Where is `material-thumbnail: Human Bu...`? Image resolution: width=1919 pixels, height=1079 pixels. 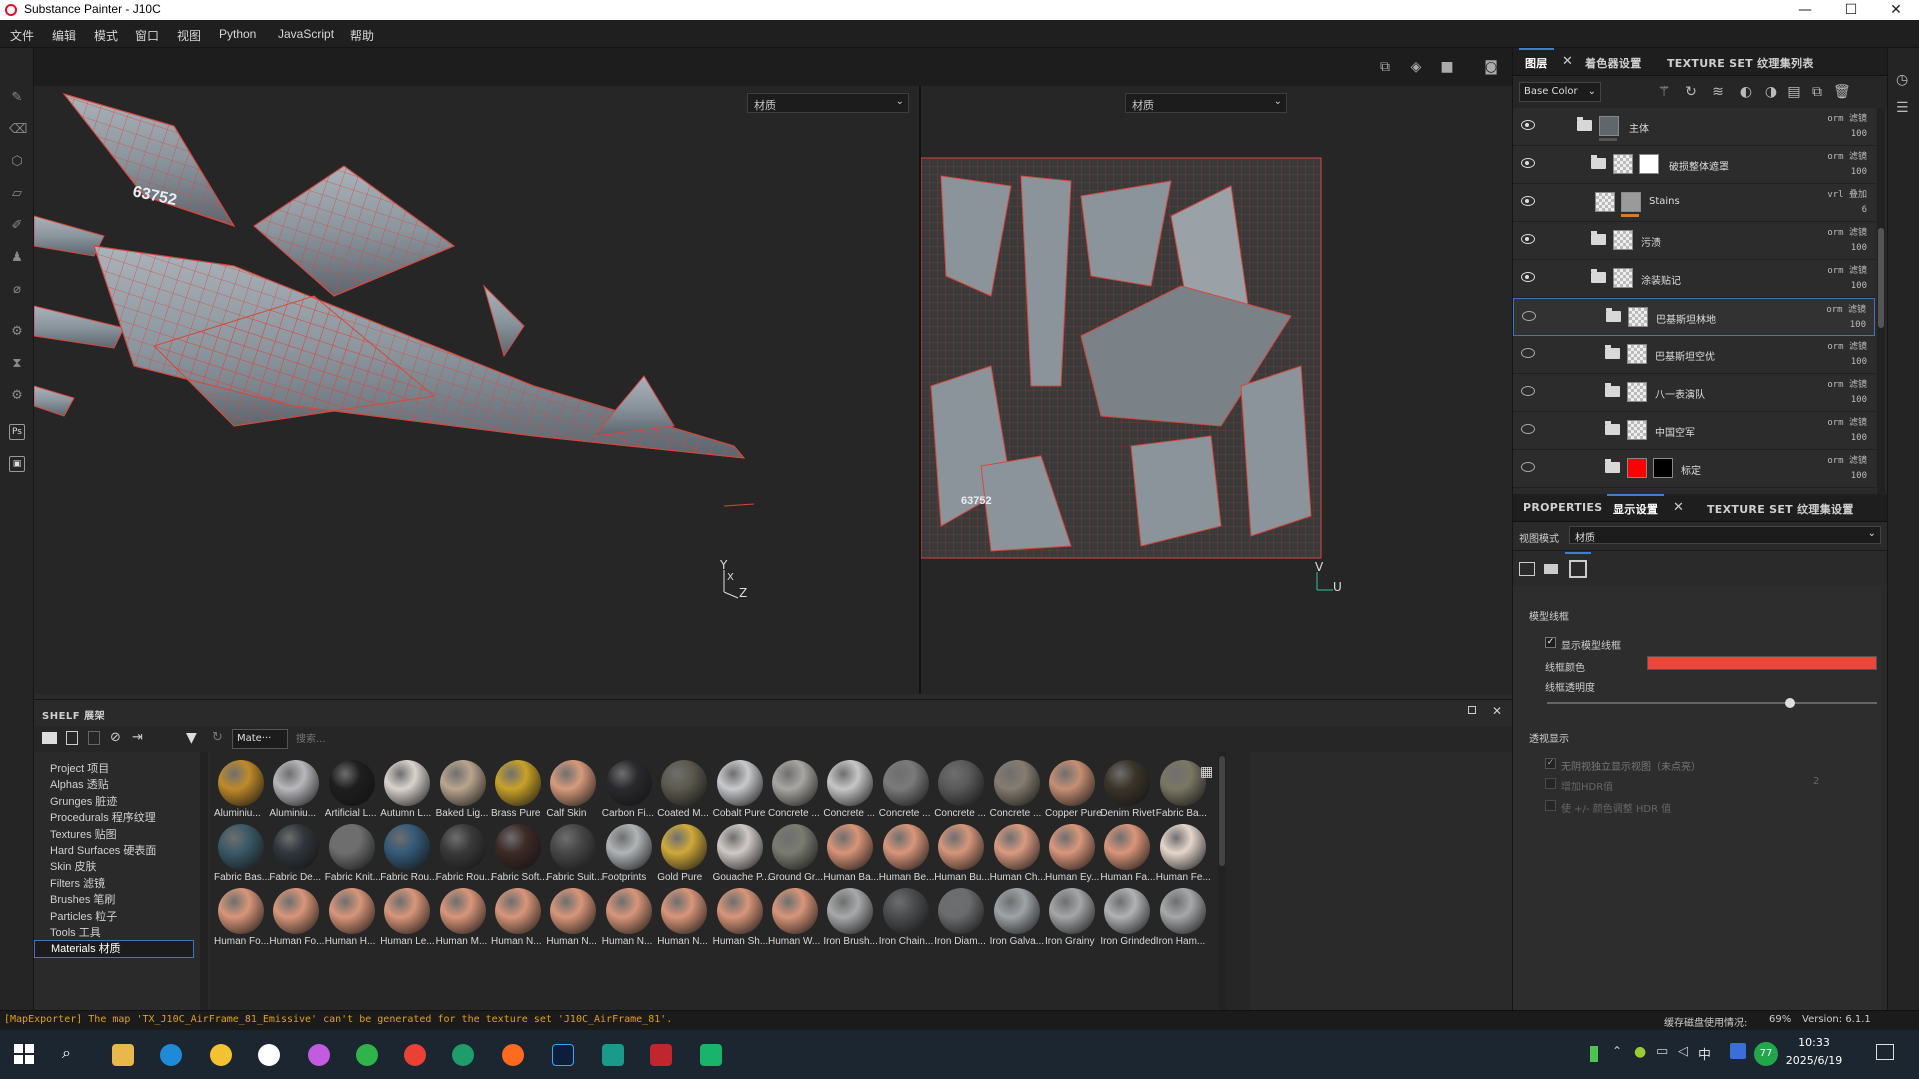 material-thumbnail: Human Bu... is located at coordinates (962, 854).